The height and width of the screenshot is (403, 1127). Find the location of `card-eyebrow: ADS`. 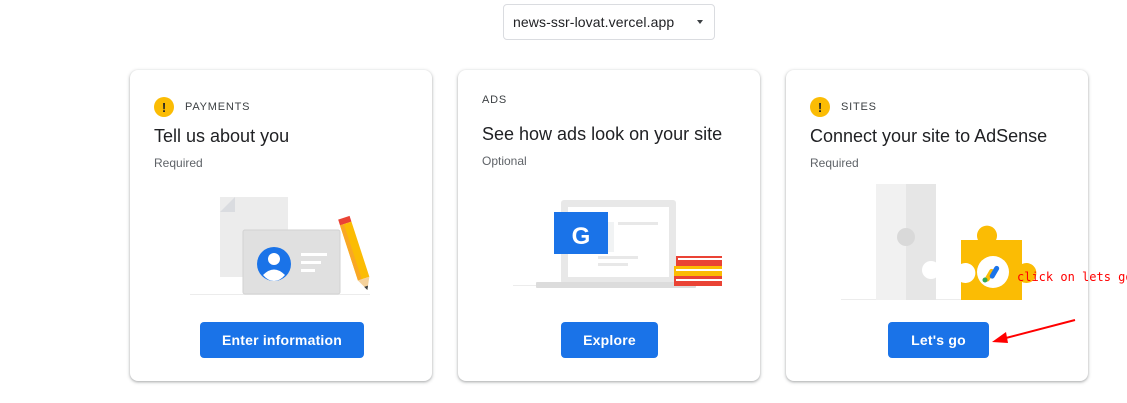

card-eyebrow: ADS is located at coordinates (494, 100).